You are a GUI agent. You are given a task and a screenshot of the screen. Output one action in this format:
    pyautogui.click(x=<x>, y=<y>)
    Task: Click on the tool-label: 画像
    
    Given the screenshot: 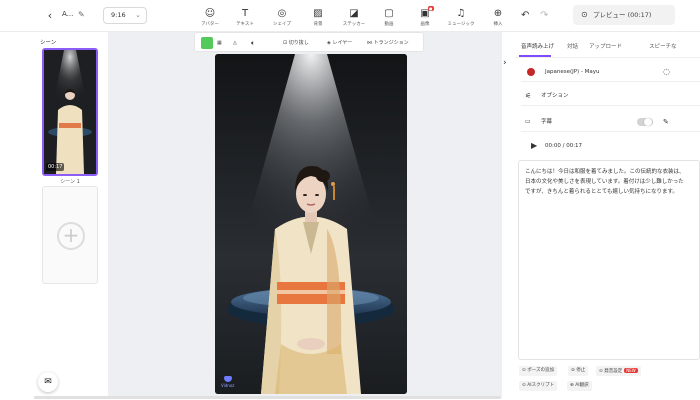 What is the action you would take?
    pyautogui.click(x=425, y=24)
    